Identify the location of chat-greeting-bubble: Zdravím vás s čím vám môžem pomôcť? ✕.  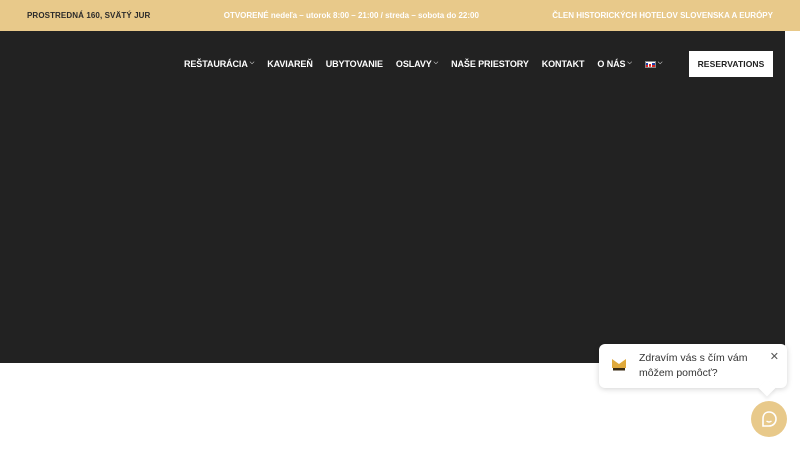
(693, 366).